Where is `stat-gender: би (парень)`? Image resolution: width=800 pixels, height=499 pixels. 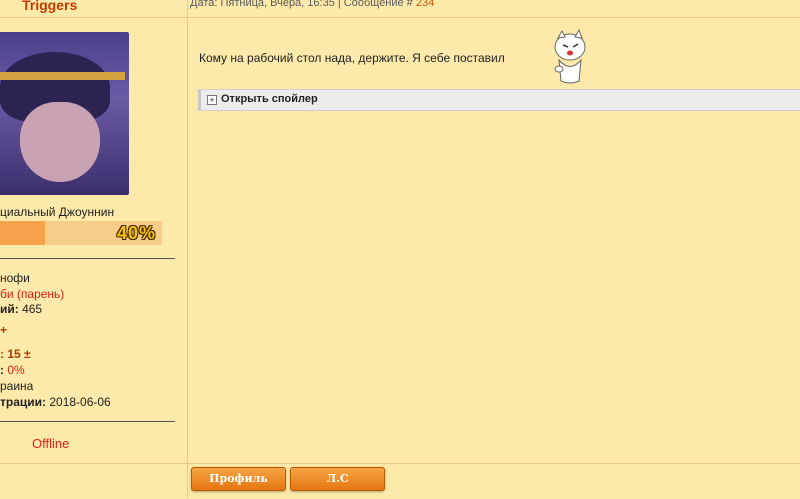 stat-gender: би (парень) is located at coordinates (32, 294).